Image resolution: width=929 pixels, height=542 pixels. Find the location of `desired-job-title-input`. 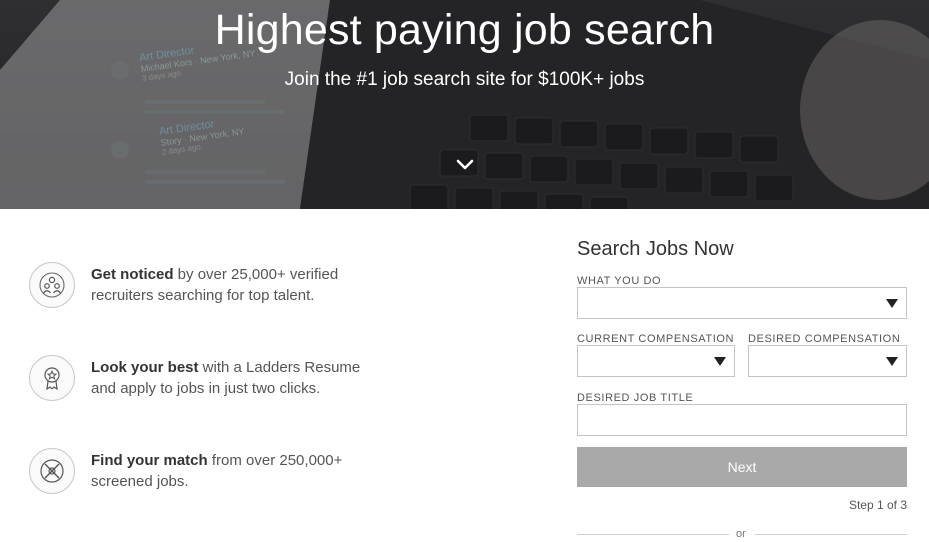

desired-job-title-input is located at coordinates (742, 420).